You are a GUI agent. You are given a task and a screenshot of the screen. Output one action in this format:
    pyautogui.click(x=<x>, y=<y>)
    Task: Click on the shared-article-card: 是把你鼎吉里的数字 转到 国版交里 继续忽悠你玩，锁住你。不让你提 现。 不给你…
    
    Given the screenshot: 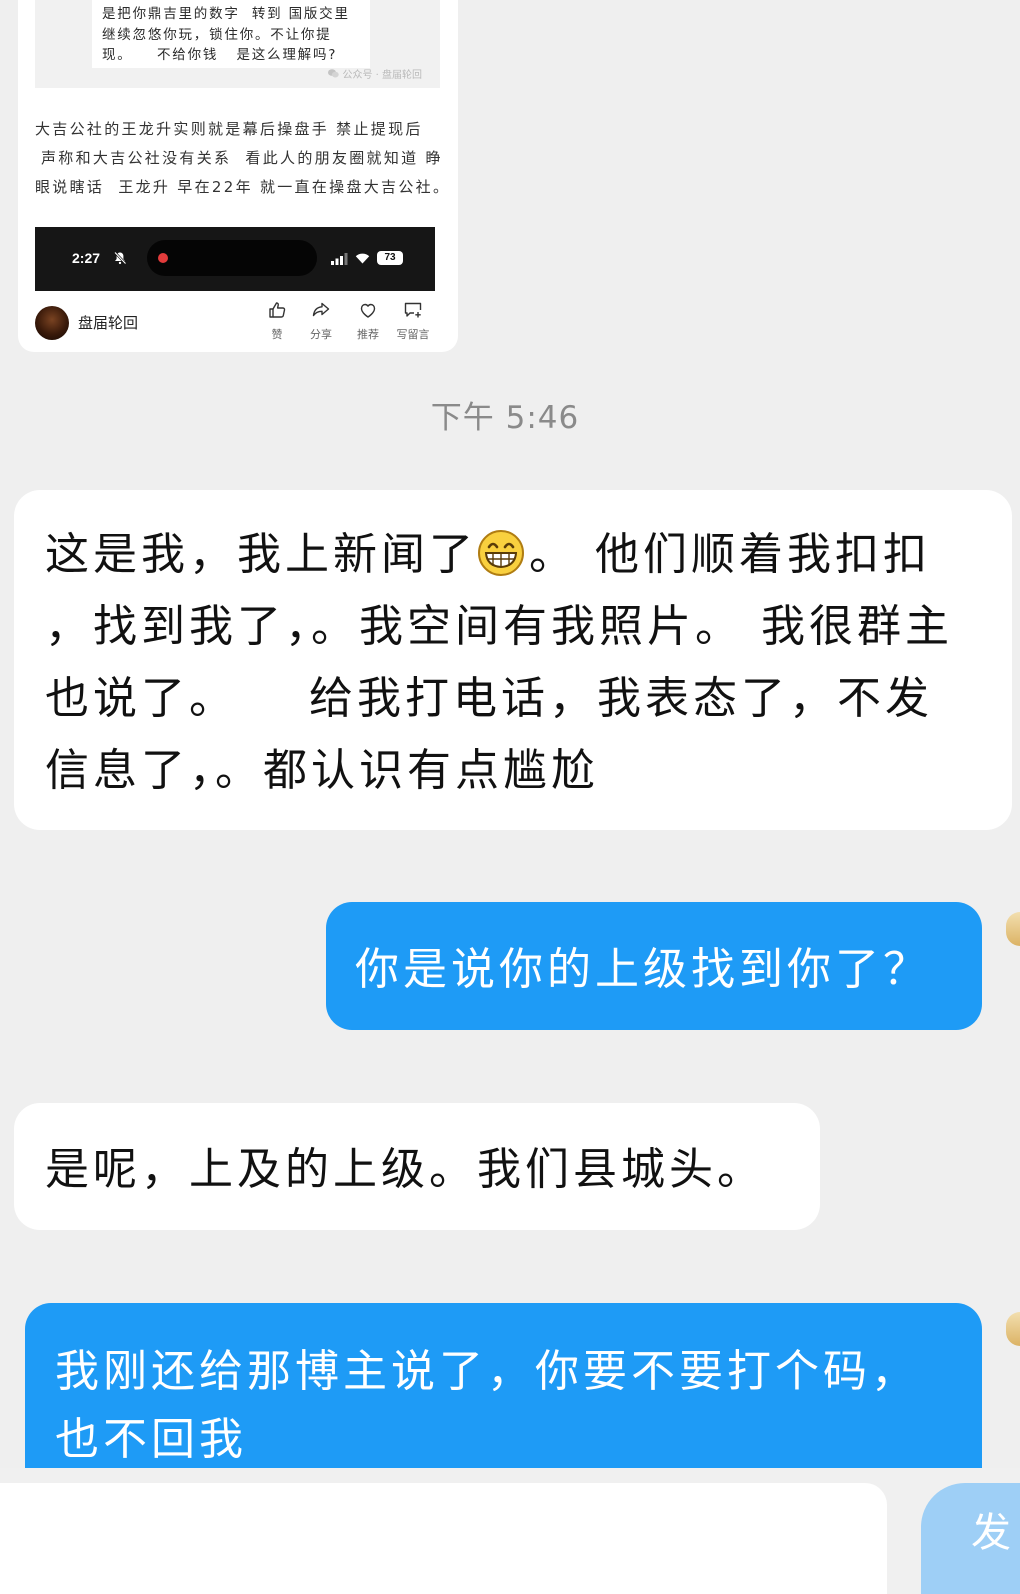 What is the action you would take?
    pyautogui.click(x=238, y=176)
    